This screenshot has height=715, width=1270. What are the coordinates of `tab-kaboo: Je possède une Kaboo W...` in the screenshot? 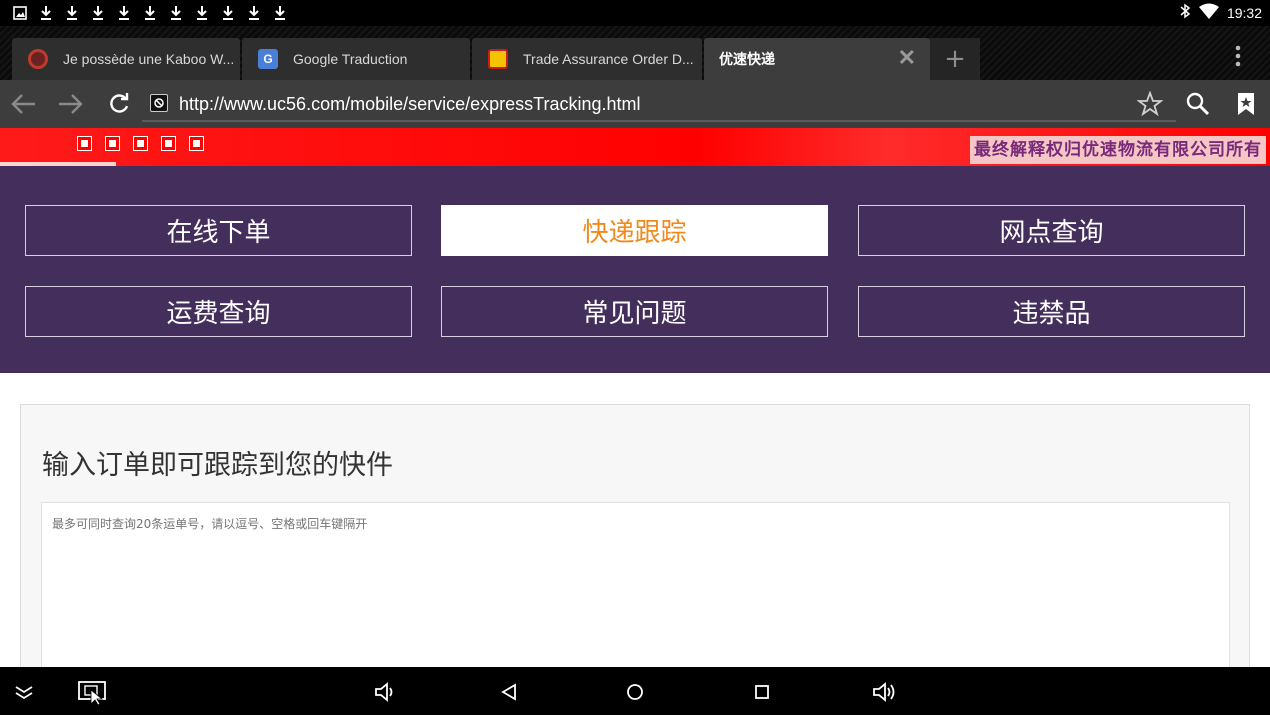 It's located at (126, 59).